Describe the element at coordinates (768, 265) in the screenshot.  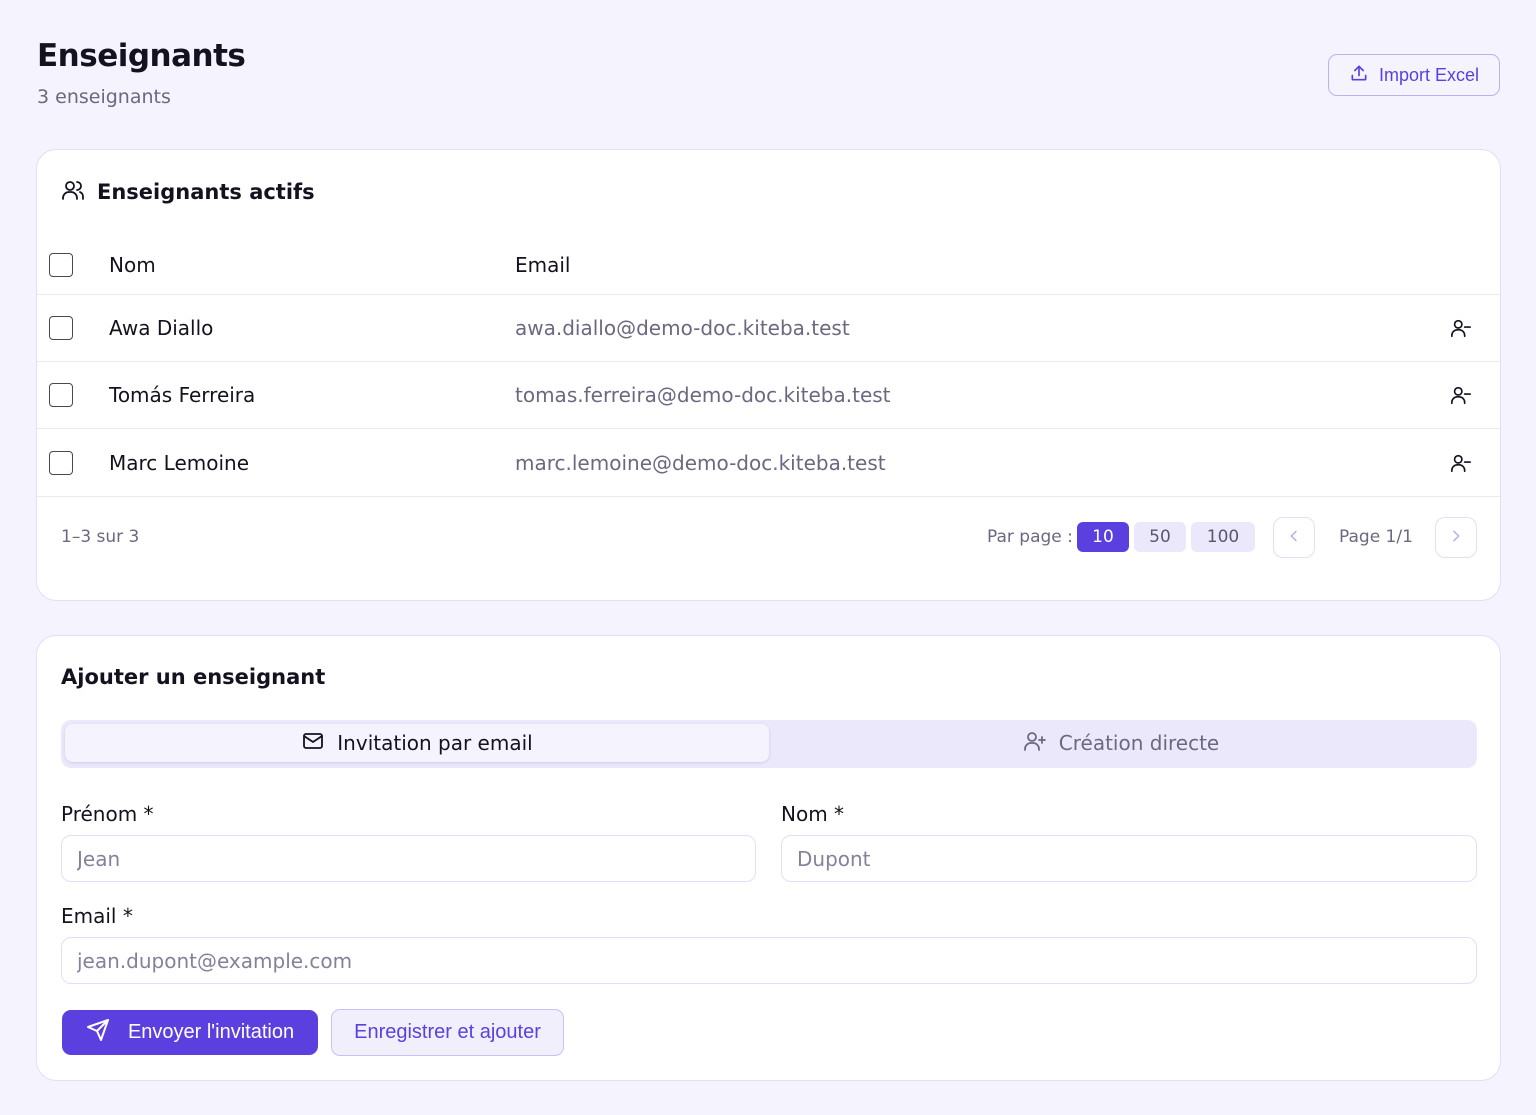
I see `table-header: Nom Email` at that location.